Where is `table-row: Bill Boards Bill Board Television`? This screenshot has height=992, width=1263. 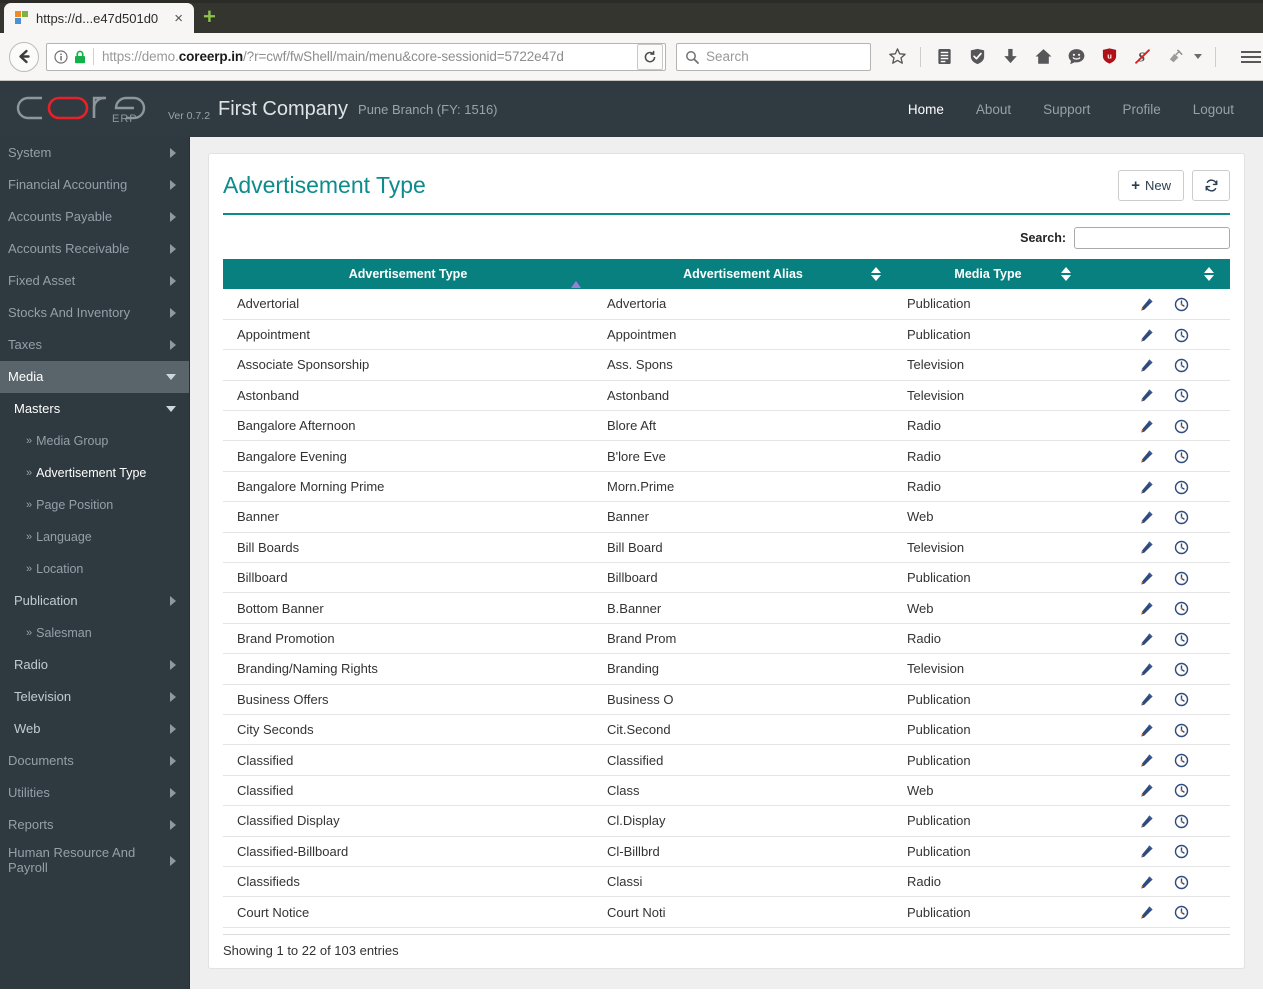
table-row: Bill Boards Bill Board Television is located at coordinates (726, 548).